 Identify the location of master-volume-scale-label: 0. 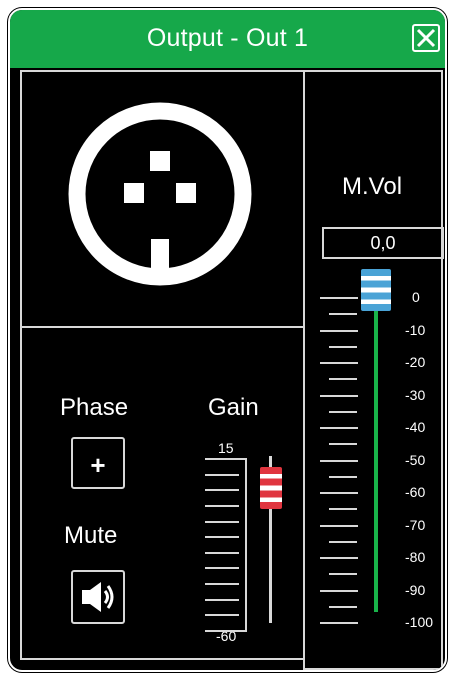
(416, 297).